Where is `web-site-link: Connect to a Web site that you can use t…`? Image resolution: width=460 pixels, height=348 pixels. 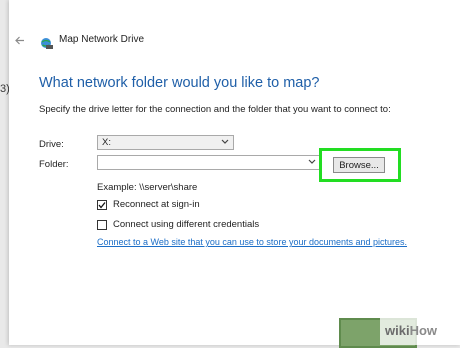 web-site-link: Connect to a Web site that you can use t… is located at coordinates (252, 242).